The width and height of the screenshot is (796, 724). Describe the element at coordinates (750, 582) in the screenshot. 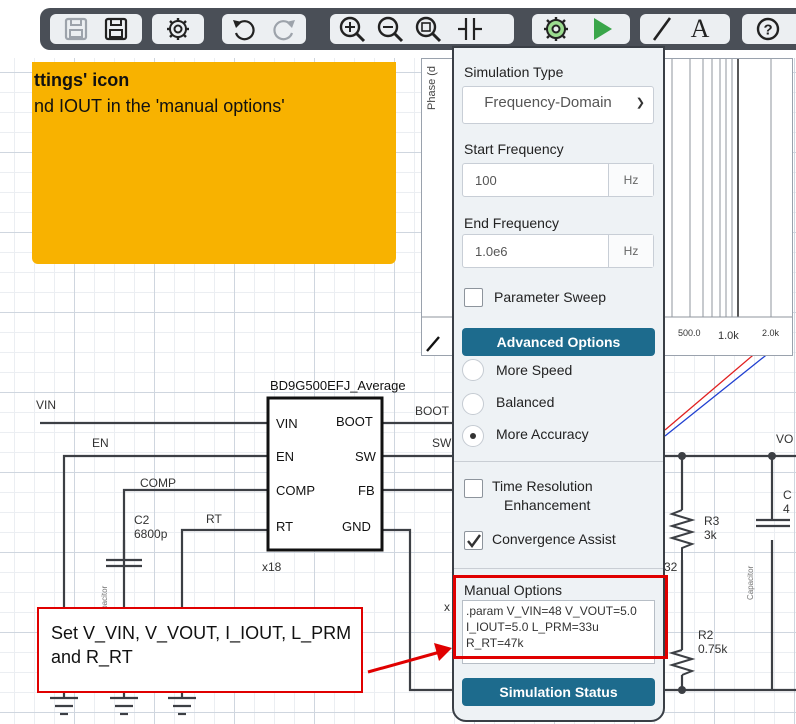

I see `cap-type-right: Capacitor` at that location.